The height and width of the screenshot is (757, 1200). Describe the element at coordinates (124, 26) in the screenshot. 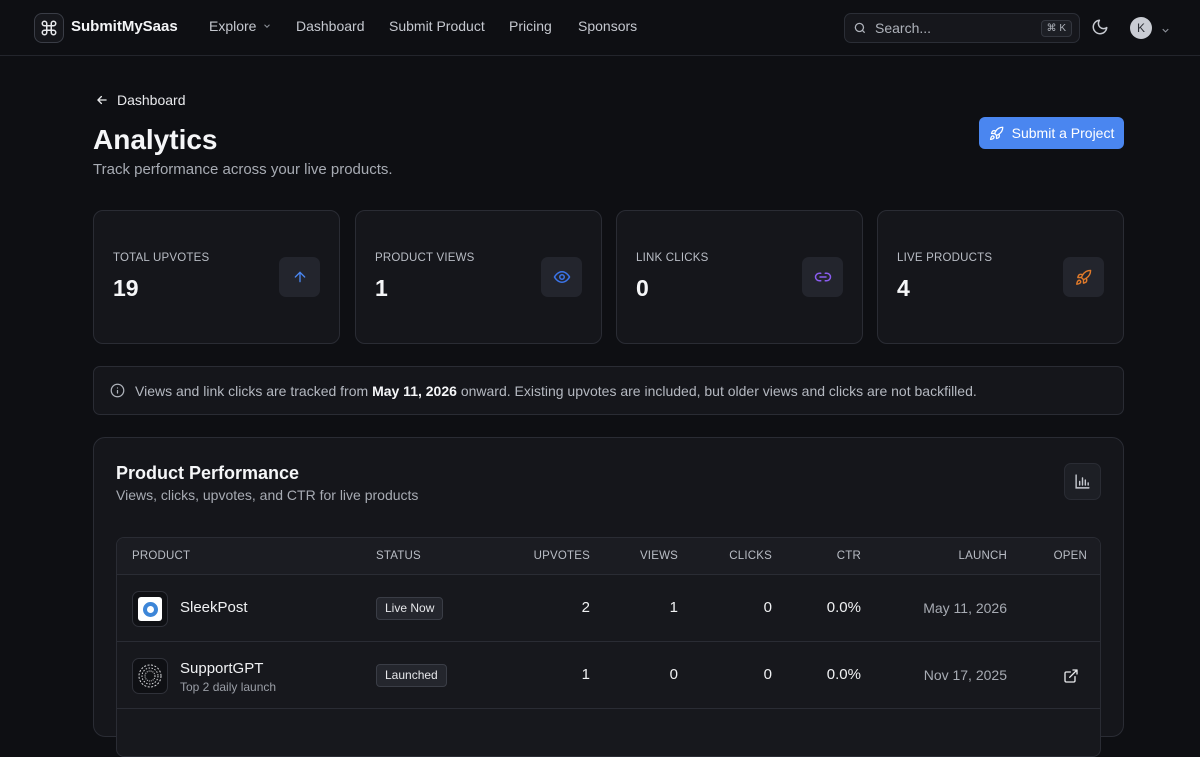

I see `brand-name: SubmitMySaas` at that location.